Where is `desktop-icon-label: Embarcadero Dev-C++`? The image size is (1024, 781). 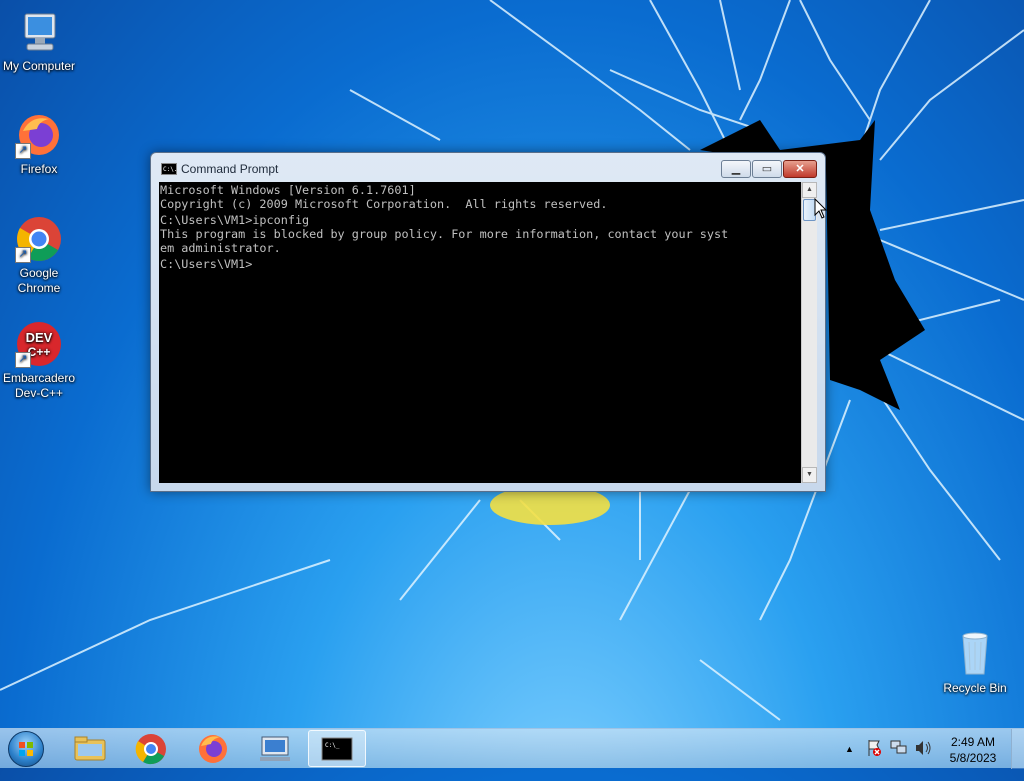
desktop-icon-label: Embarcadero Dev-C++ is located at coordinates (39, 385).